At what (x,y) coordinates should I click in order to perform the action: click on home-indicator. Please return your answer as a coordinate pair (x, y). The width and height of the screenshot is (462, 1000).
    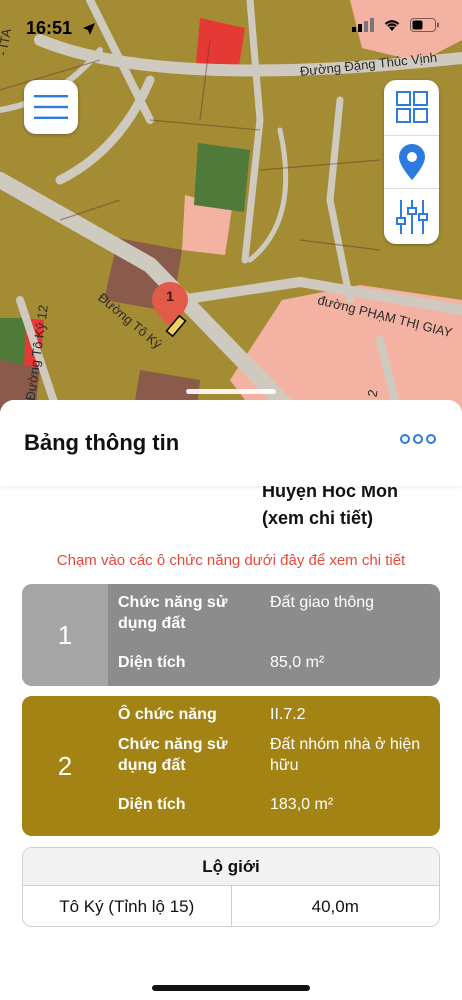
    Looking at the image, I should click on (231, 988).